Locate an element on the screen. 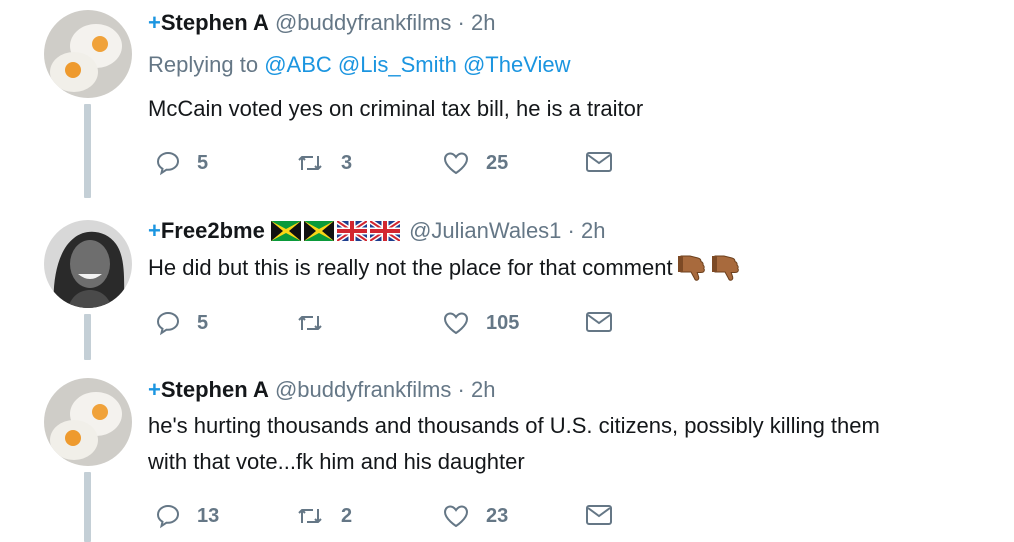 The image size is (1014, 542). retweet-button is located at coordinates (318, 323).